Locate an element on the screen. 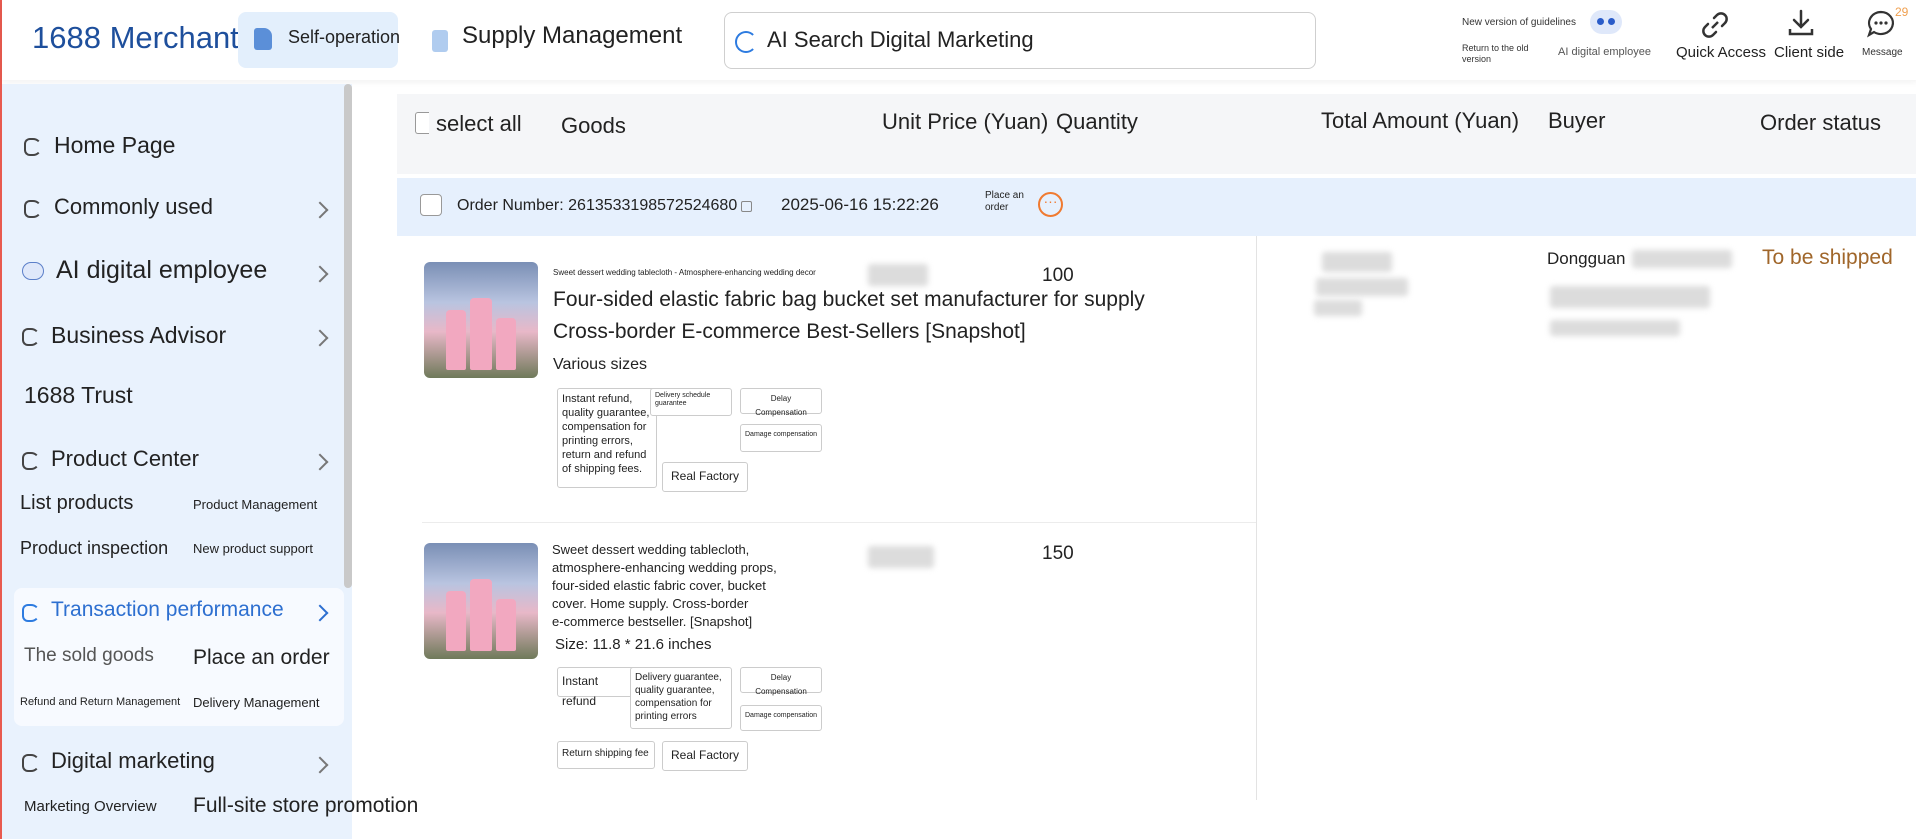 The height and width of the screenshot is (839, 1916). sidebar-item-digital-marketing: Digital marketing is located at coordinates (178, 763).